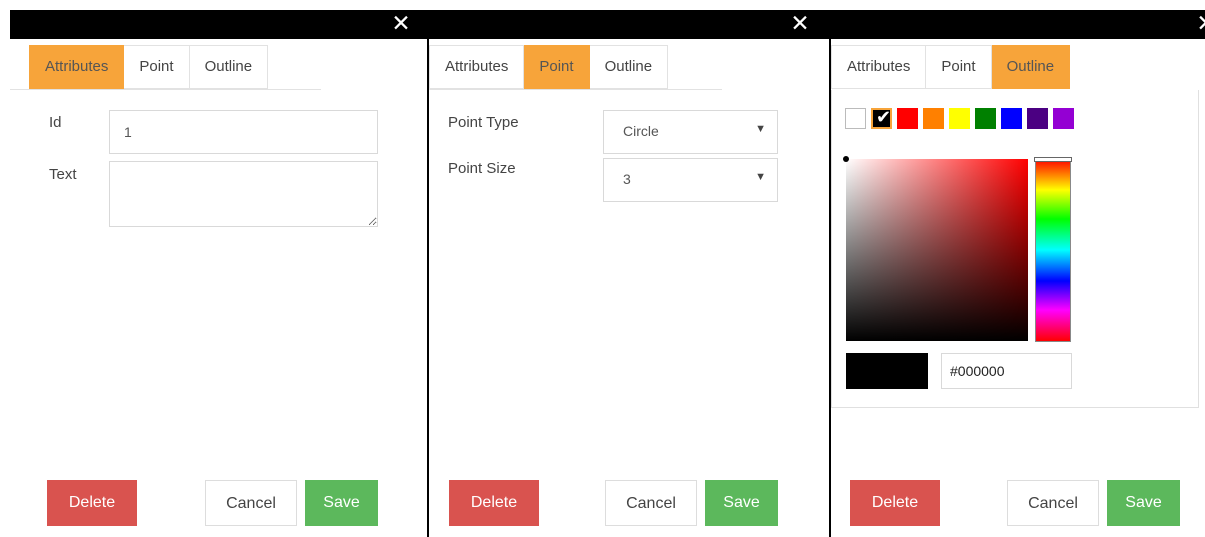  I want to click on point-size-select: 3 ▼, so click(690, 180).